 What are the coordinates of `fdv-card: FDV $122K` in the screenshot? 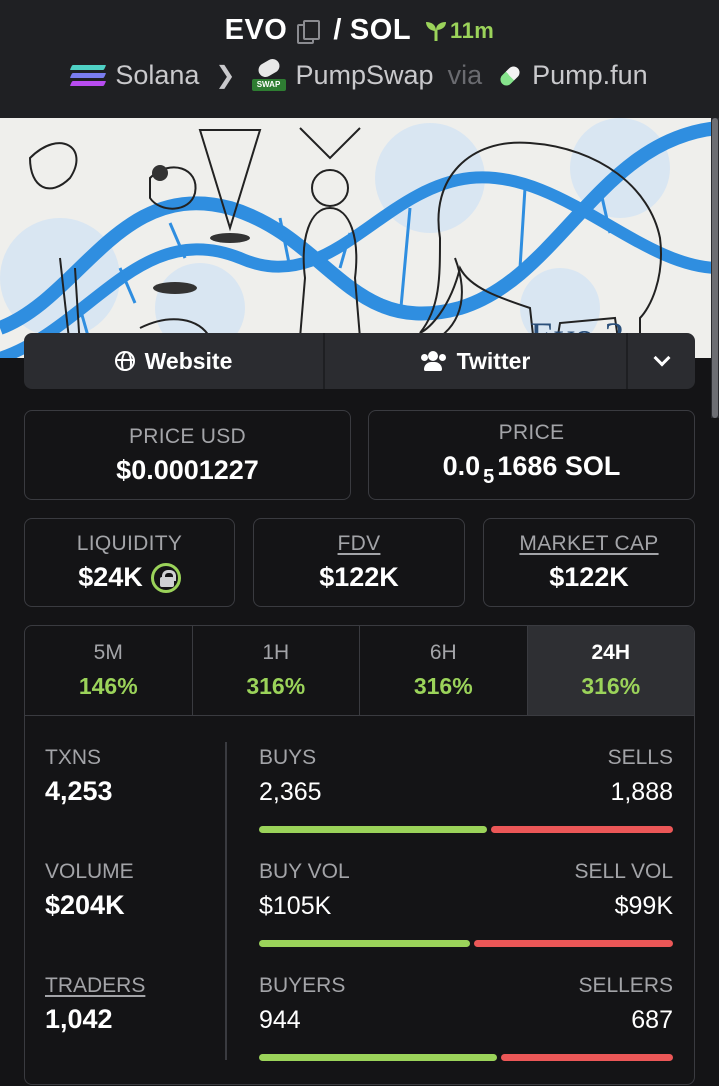 It's located at (359, 562).